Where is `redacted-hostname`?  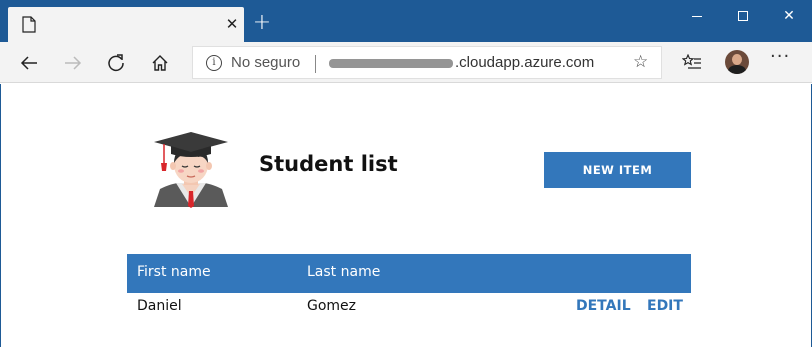
redacted-hostname is located at coordinates (391, 63).